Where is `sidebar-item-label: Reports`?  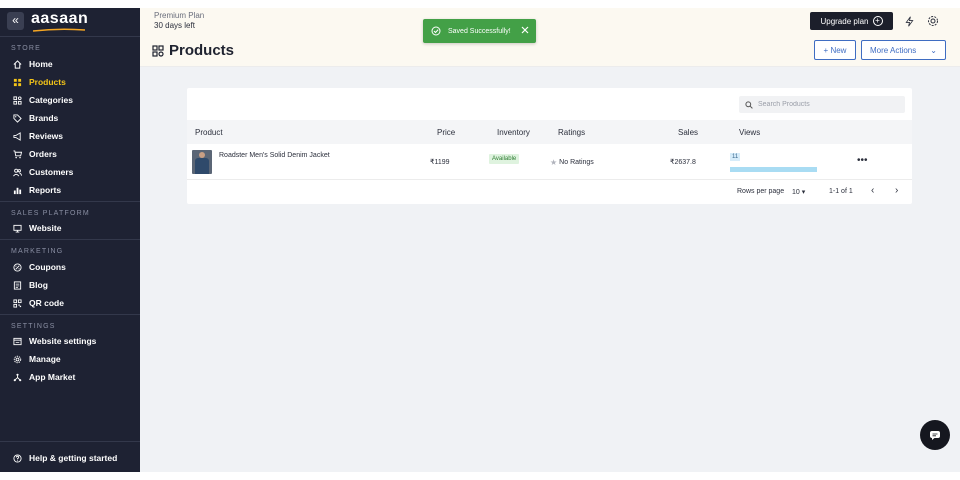 sidebar-item-label: Reports is located at coordinates (45, 190).